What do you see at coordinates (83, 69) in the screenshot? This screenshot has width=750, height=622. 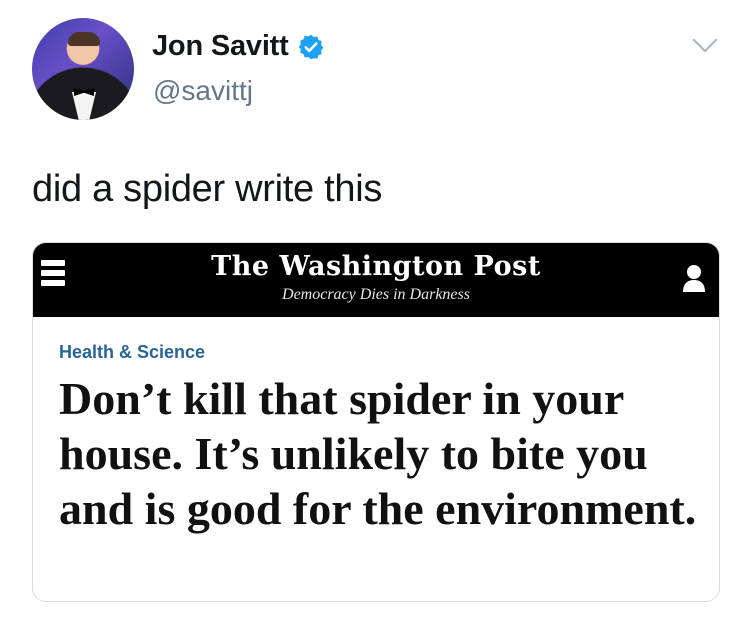 I see `author-avatar` at bounding box center [83, 69].